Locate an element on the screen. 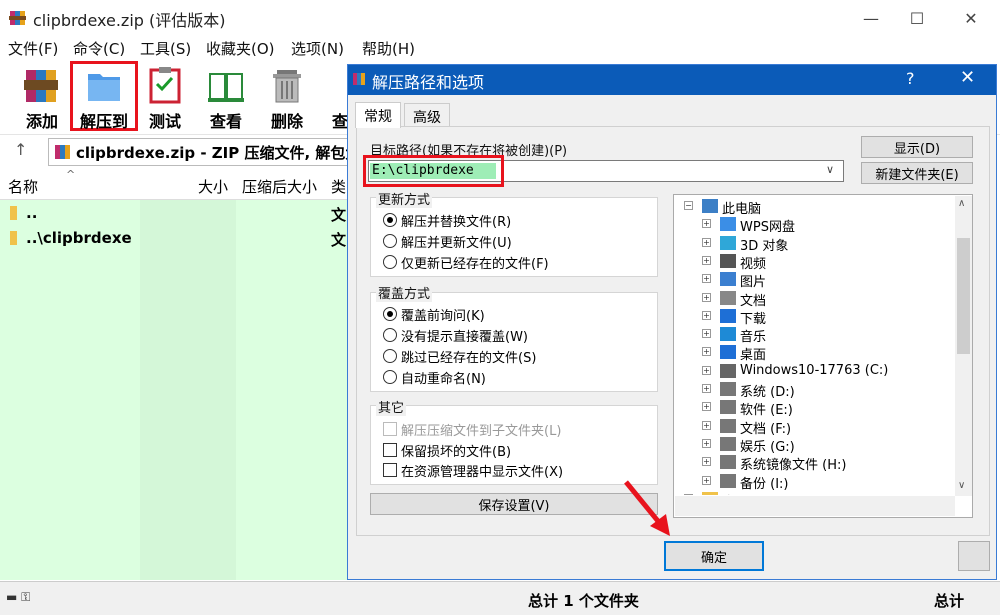 The height and width of the screenshot is (615, 1000). extract-to-label: 解压到 is located at coordinates (103, 121).